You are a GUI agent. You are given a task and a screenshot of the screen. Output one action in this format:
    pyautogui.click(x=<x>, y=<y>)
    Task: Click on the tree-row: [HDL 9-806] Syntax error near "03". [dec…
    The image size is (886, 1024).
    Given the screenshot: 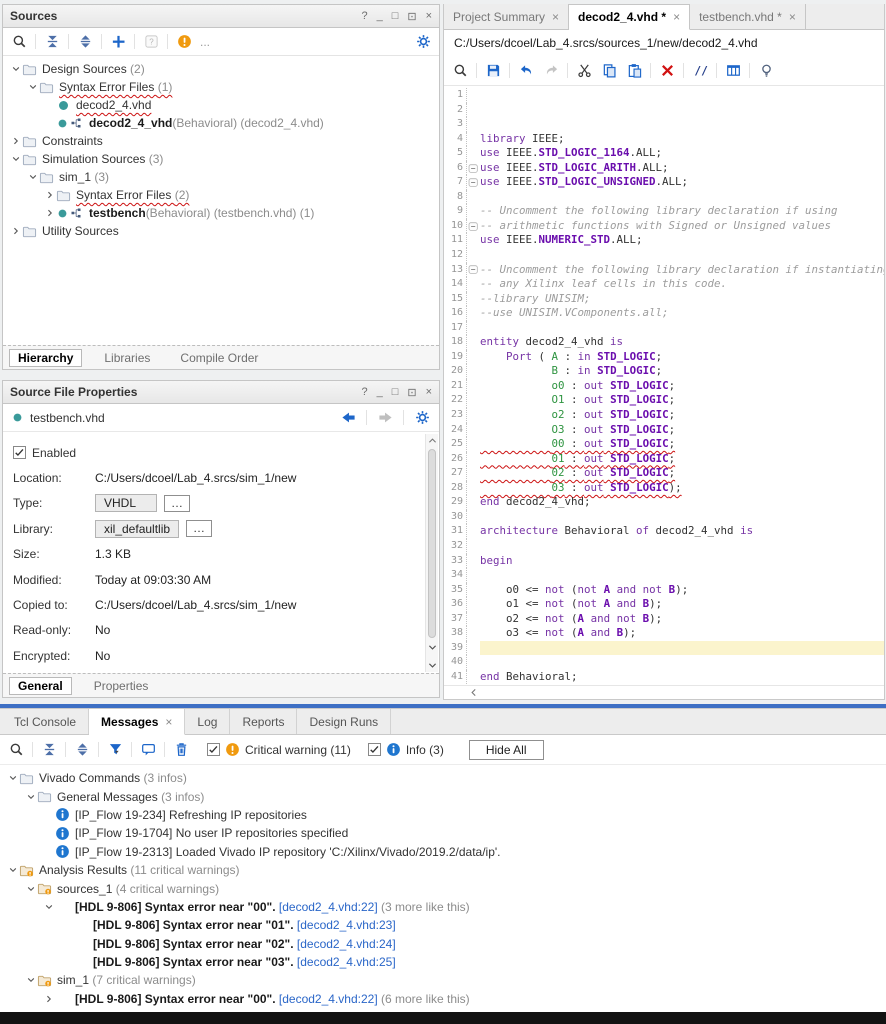 What is the action you would take?
    pyautogui.click(x=443, y=962)
    